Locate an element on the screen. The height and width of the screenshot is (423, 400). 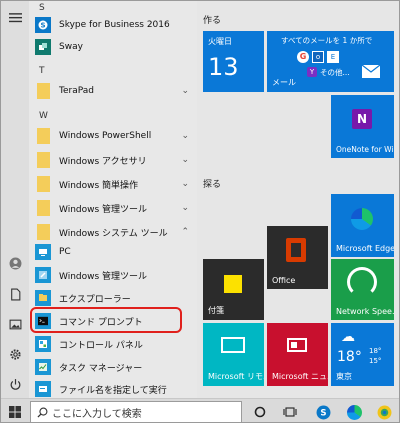
settings-gear-icon is located at coordinates (15, 354).